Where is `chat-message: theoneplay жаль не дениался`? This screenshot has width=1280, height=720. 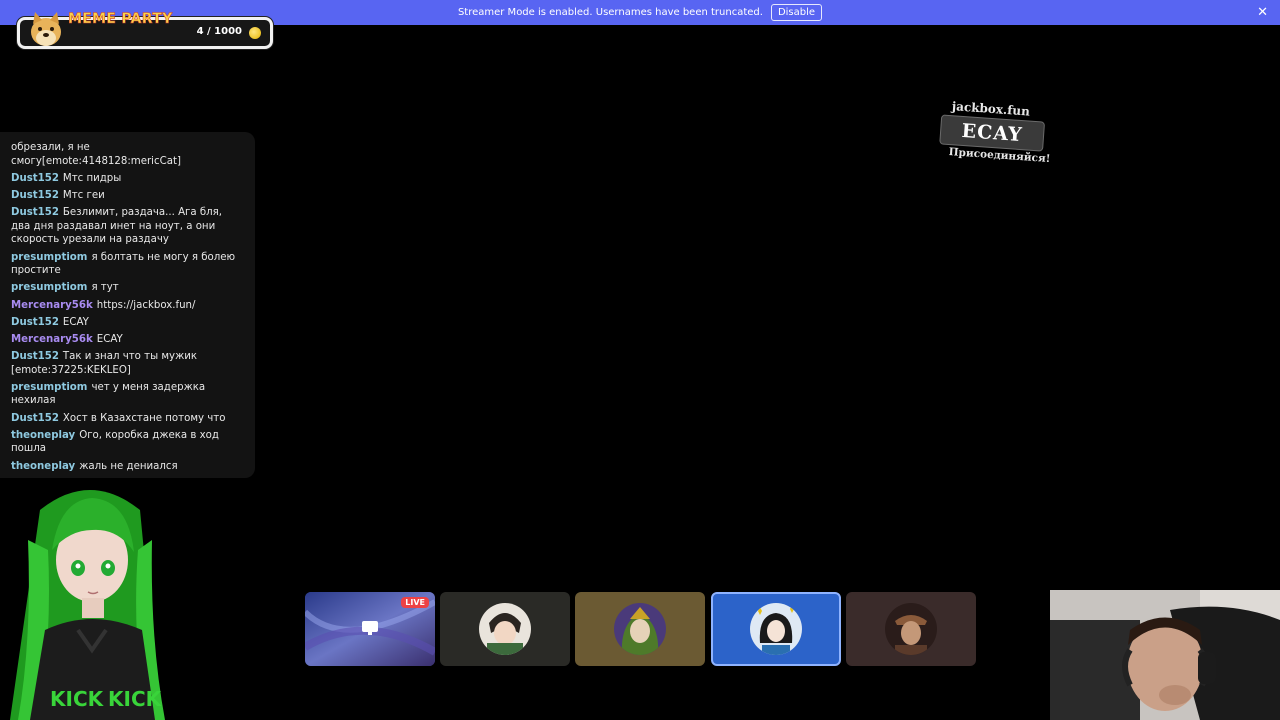
chat-message: theoneplay жаль не дениался is located at coordinates (127, 467).